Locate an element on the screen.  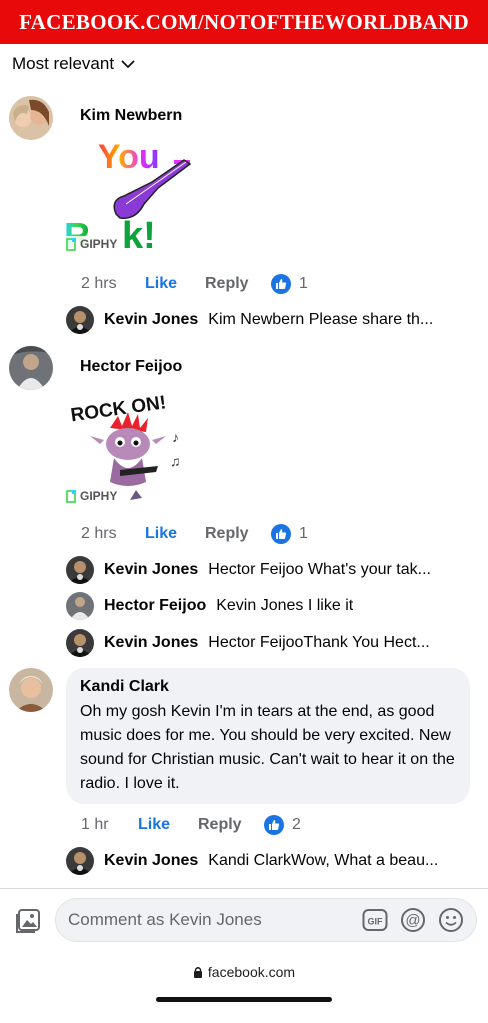
lock-icon is located at coordinates (197, 972).